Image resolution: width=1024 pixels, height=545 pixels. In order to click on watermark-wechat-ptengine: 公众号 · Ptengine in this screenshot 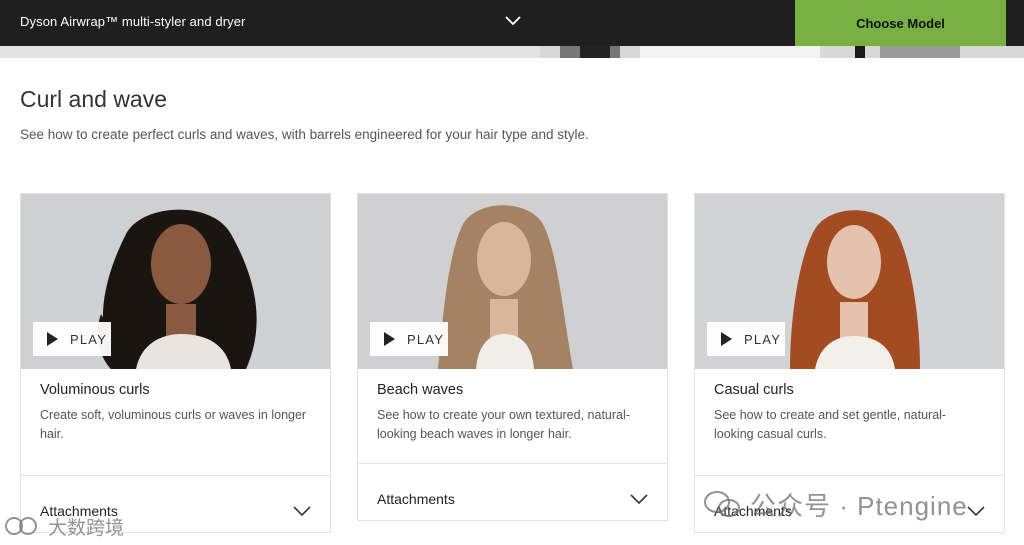, I will do `click(835, 504)`.